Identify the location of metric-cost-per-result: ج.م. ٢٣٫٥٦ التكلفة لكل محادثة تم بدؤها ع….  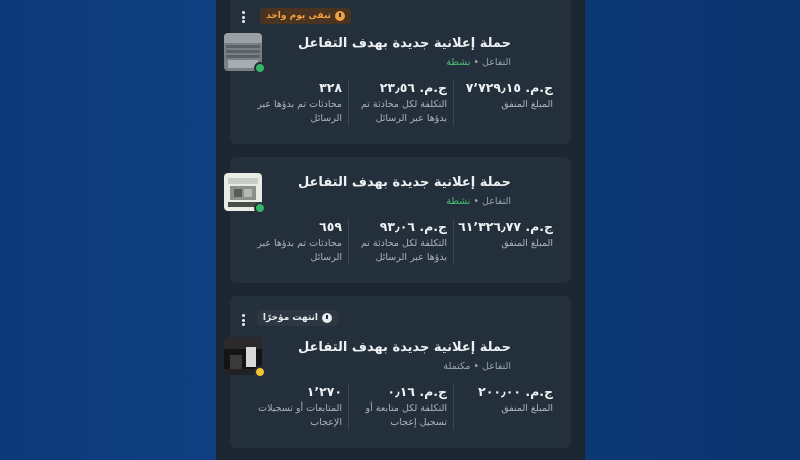
(401, 103).